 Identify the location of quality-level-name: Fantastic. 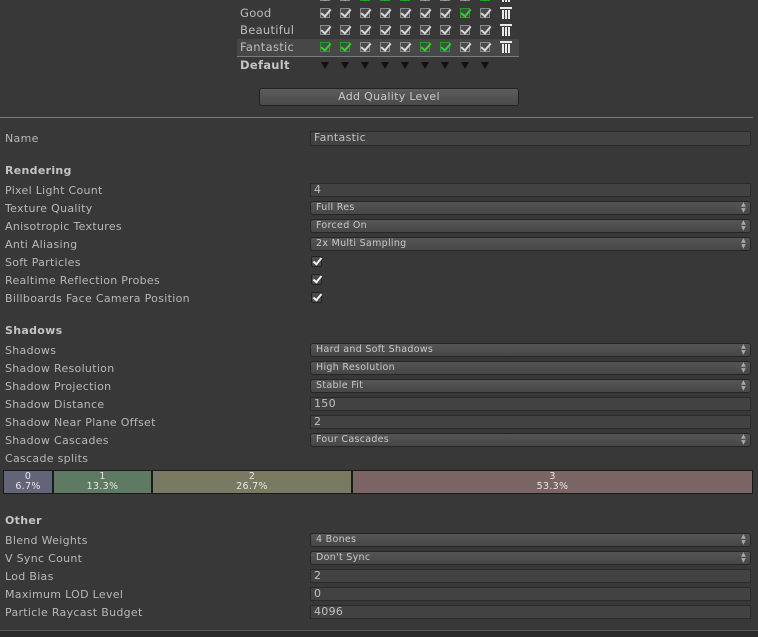
(267, 47).